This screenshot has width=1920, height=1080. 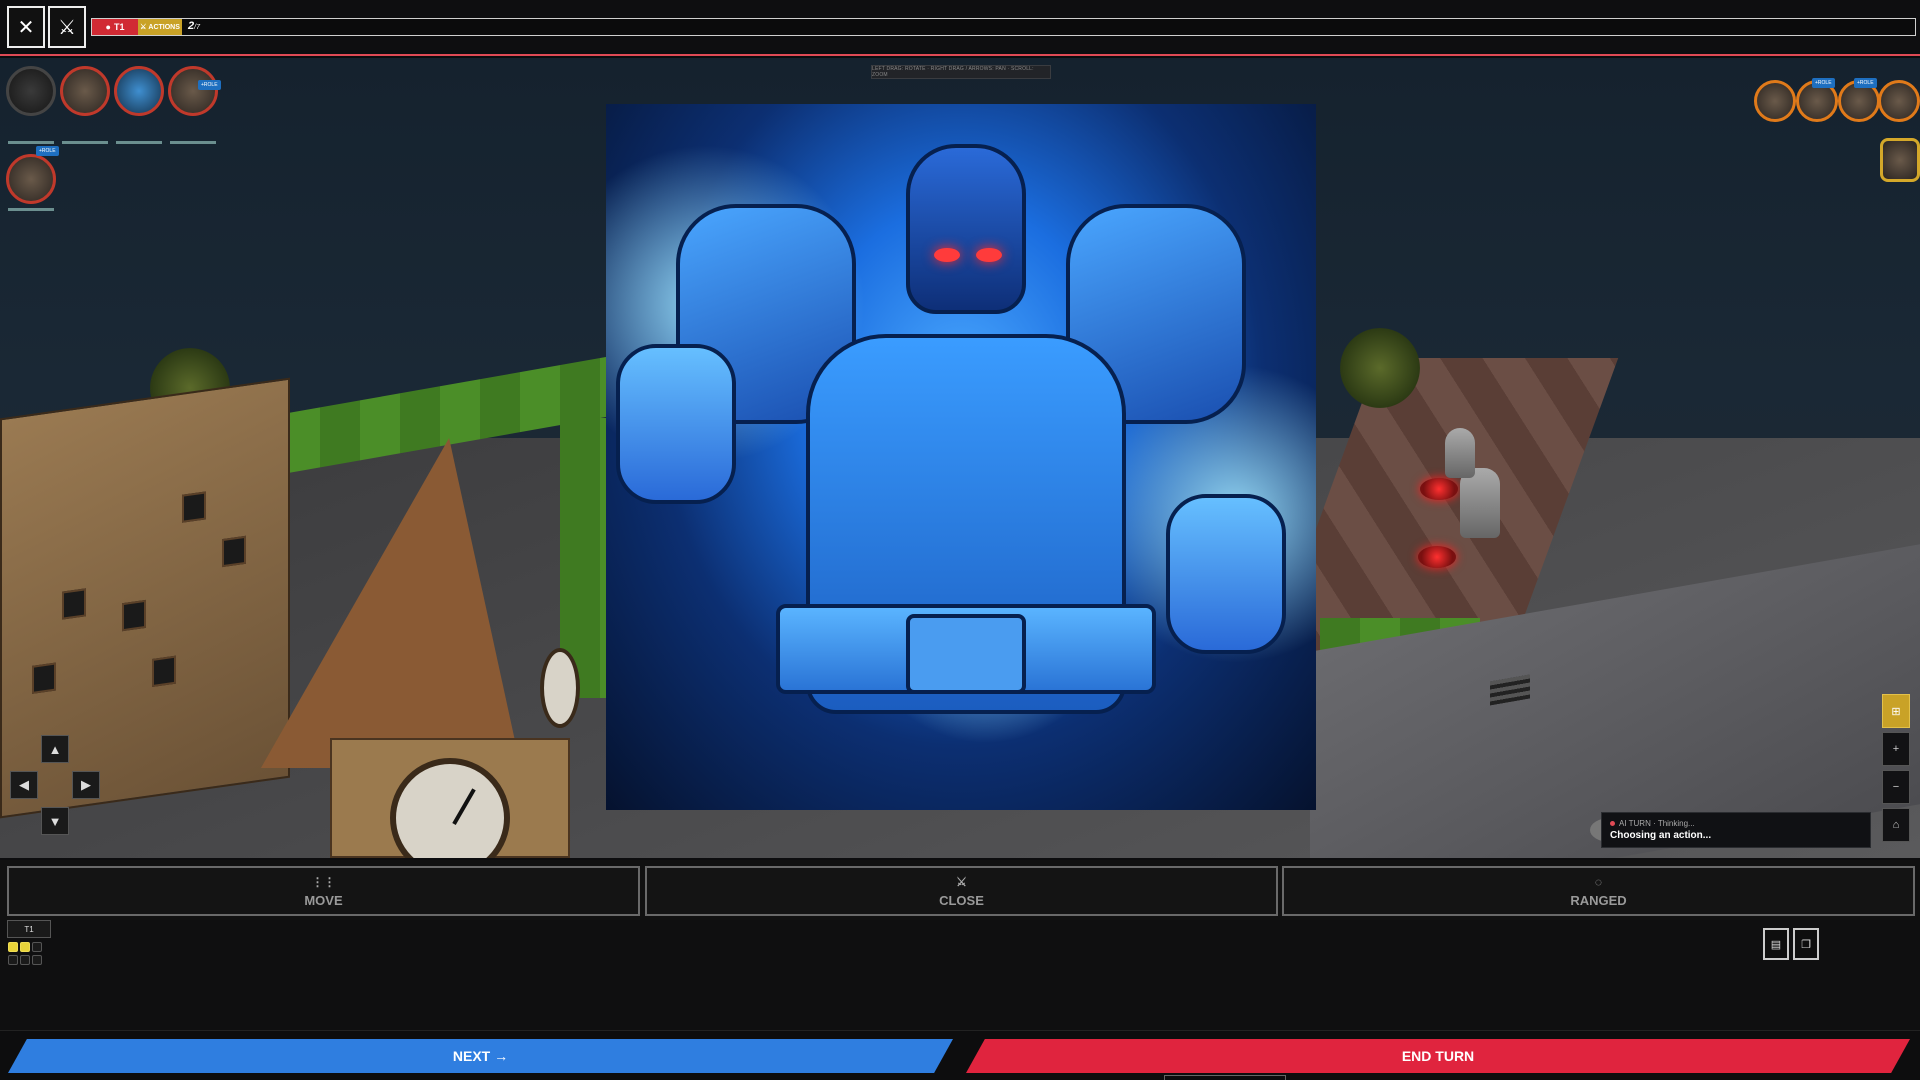 I want to click on close-attack-button: ⚔ CLOSE, so click(x=961, y=891).